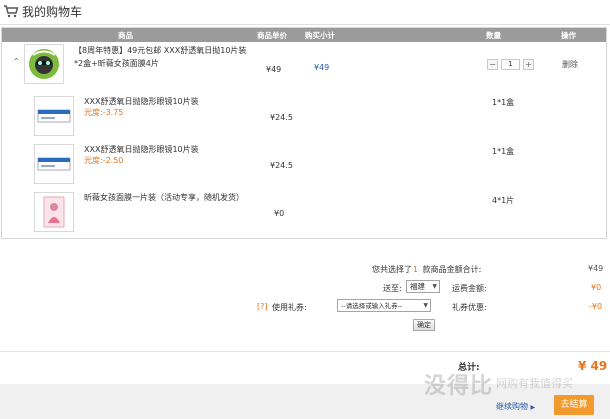  I want to click on selected-count: 1, so click(416, 269).